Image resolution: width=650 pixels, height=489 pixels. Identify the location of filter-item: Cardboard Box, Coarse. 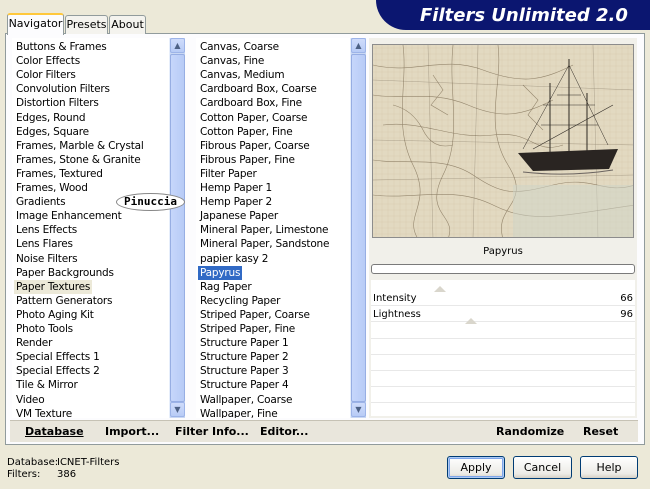
(258, 89).